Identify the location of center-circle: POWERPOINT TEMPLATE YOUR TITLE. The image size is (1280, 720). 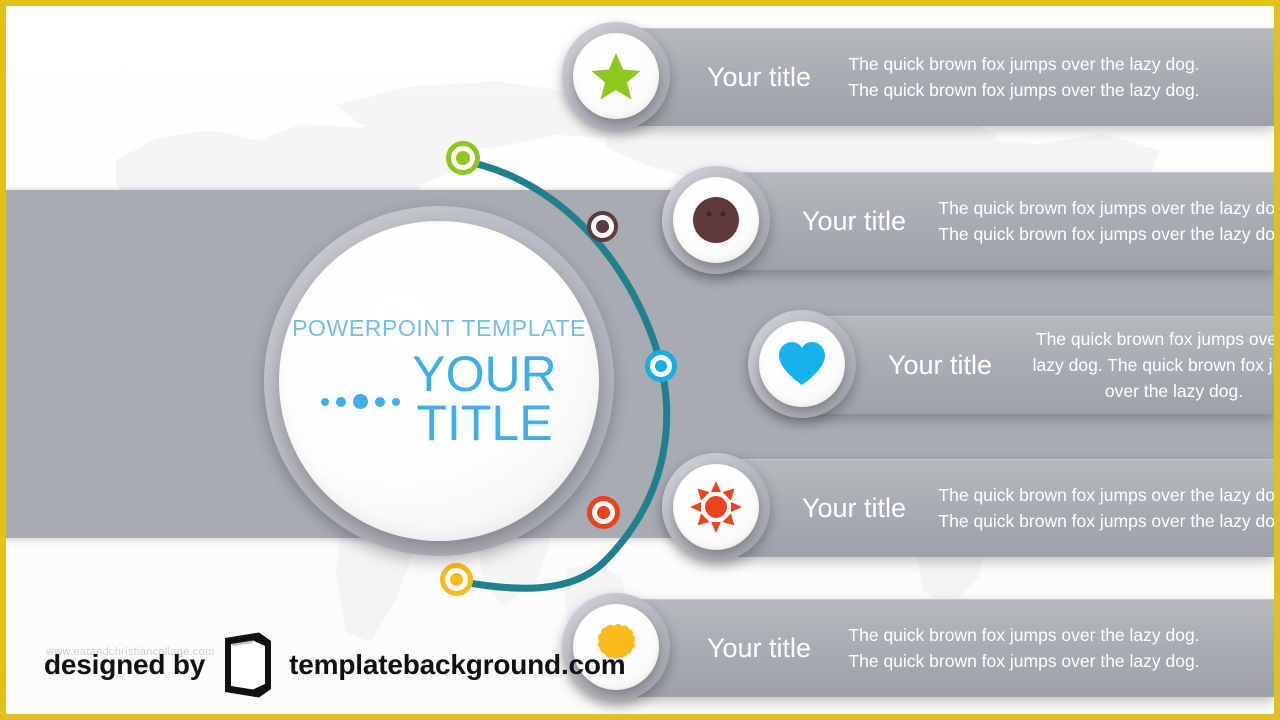
(439, 381).